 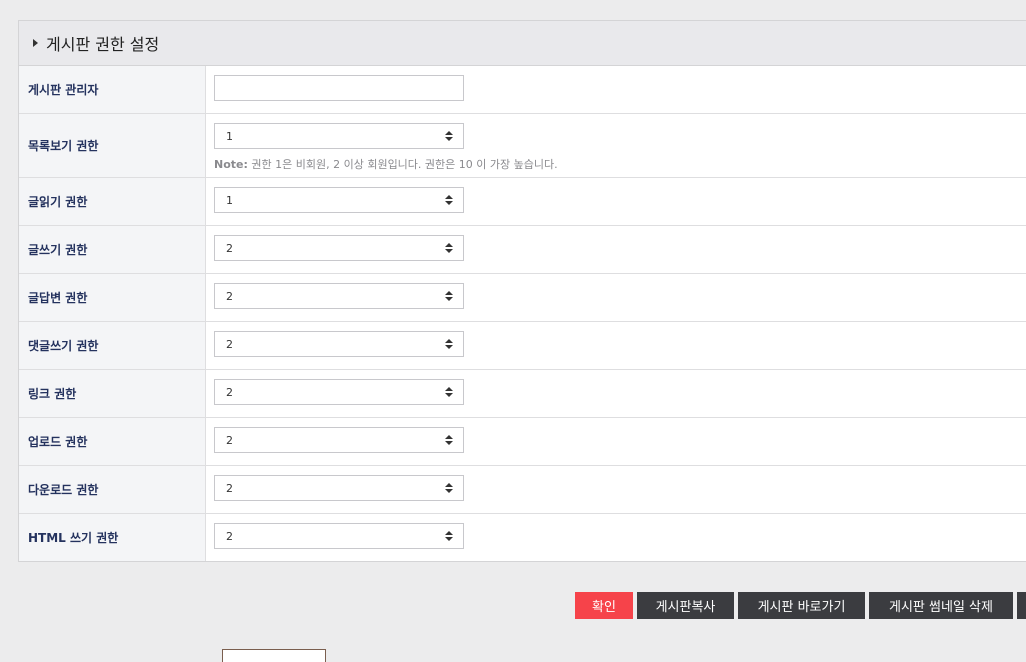 I want to click on upload-permission-select: 2, so click(x=339, y=440).